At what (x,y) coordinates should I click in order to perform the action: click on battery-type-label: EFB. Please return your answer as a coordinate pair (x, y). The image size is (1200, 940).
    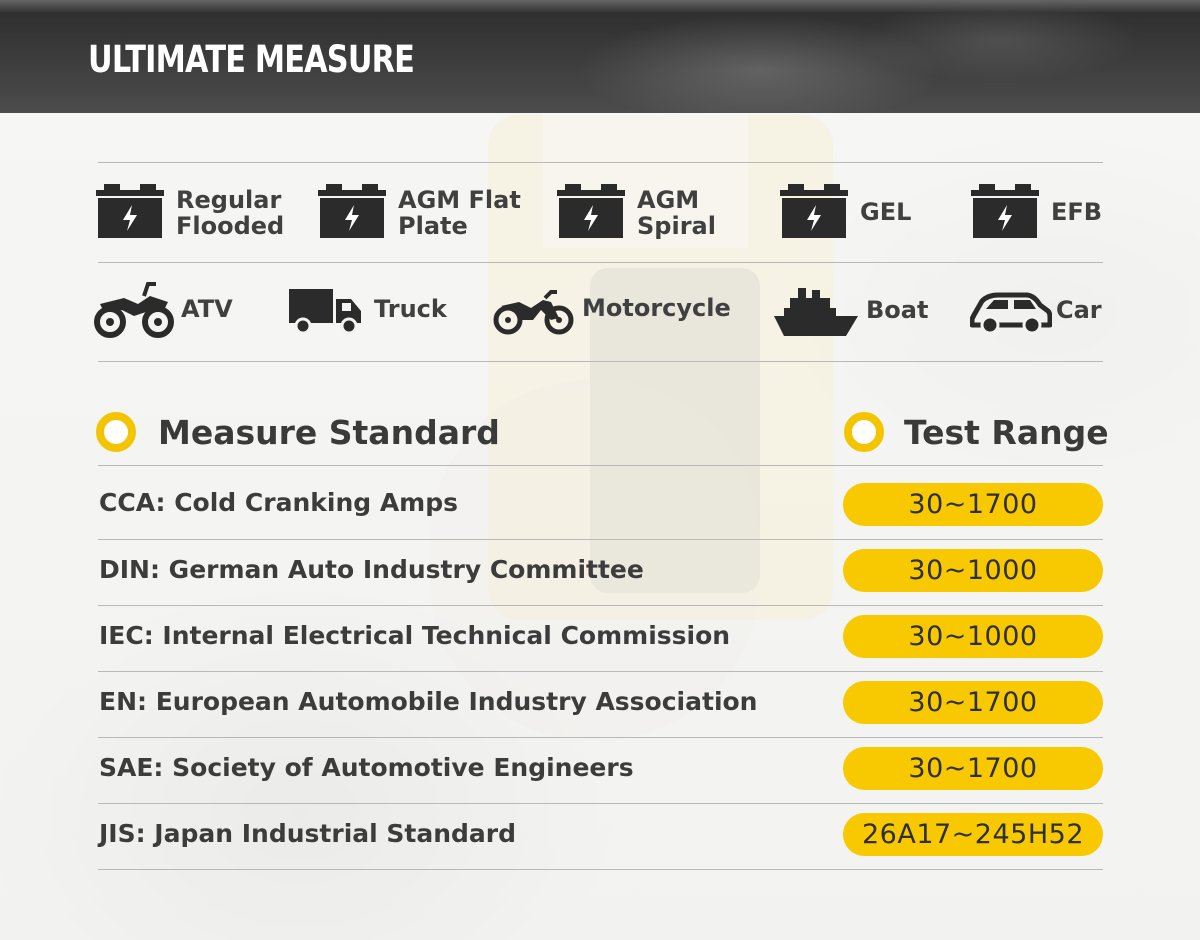
    Looking at the image, I should click on (1077, 212).